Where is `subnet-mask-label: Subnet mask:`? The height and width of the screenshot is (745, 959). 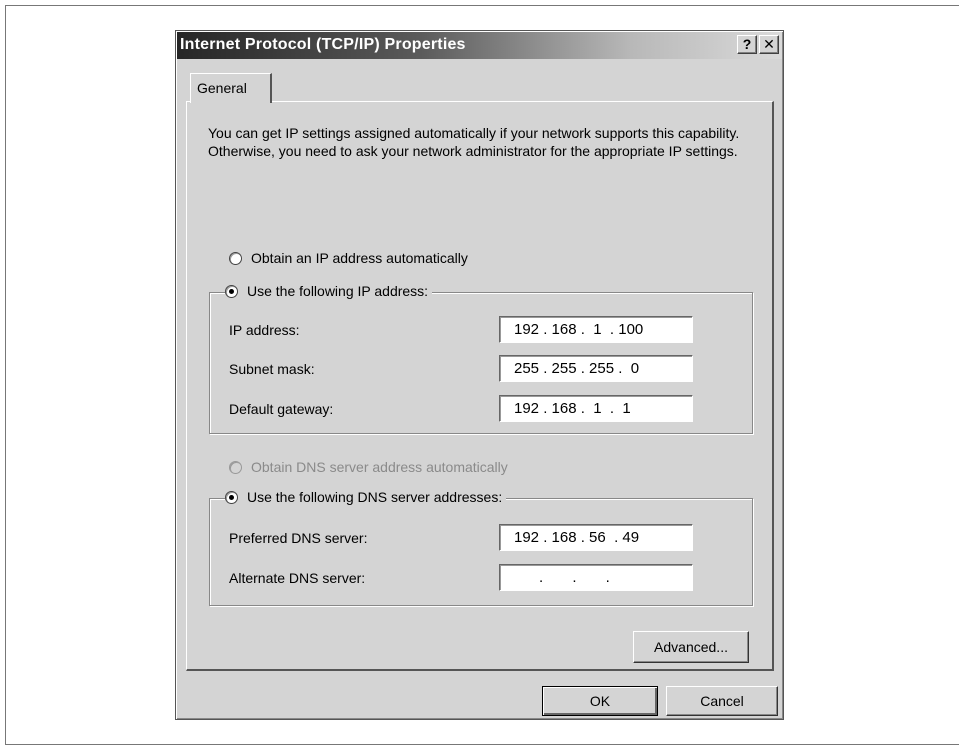 subnet-mask-label: Subnet mask: is located at coordinates (272, 369).